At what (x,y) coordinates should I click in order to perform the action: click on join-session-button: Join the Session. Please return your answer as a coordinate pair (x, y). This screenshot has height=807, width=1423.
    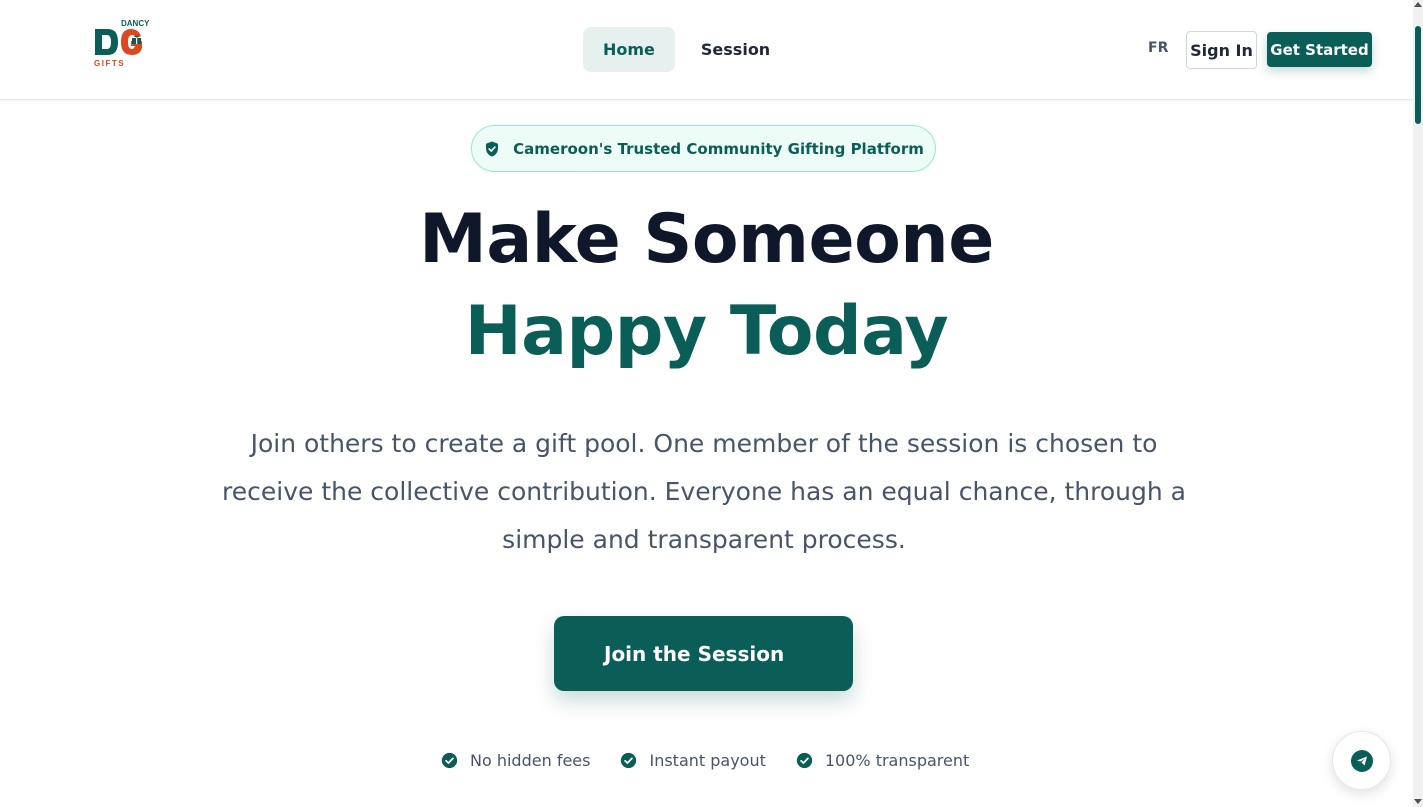
    Looking at the image, I should click on (703, 653).